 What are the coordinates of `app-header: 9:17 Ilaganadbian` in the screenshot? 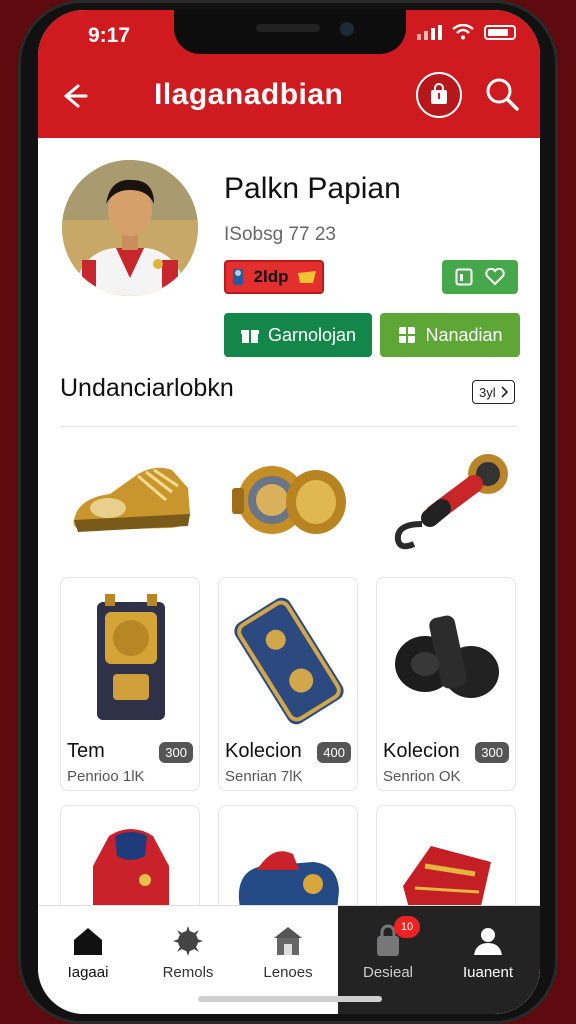 It's located at (289, 74).